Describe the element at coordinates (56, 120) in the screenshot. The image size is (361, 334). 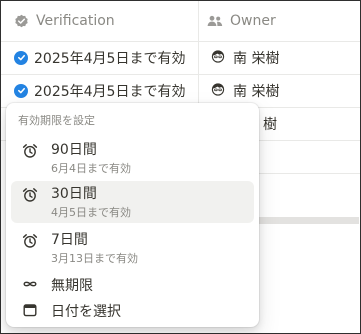
I see `menu-title: 有効期限を設定` at that location.